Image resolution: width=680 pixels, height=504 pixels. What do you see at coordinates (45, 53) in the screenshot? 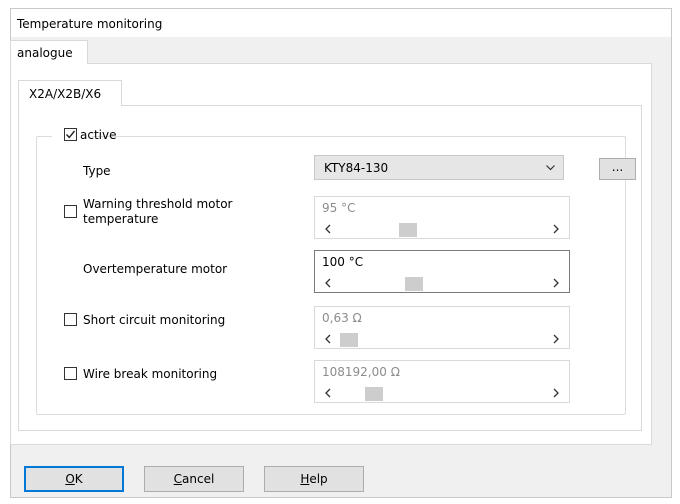
I see `tab-analogue-label: analogue` at bounding box center [45, 53].